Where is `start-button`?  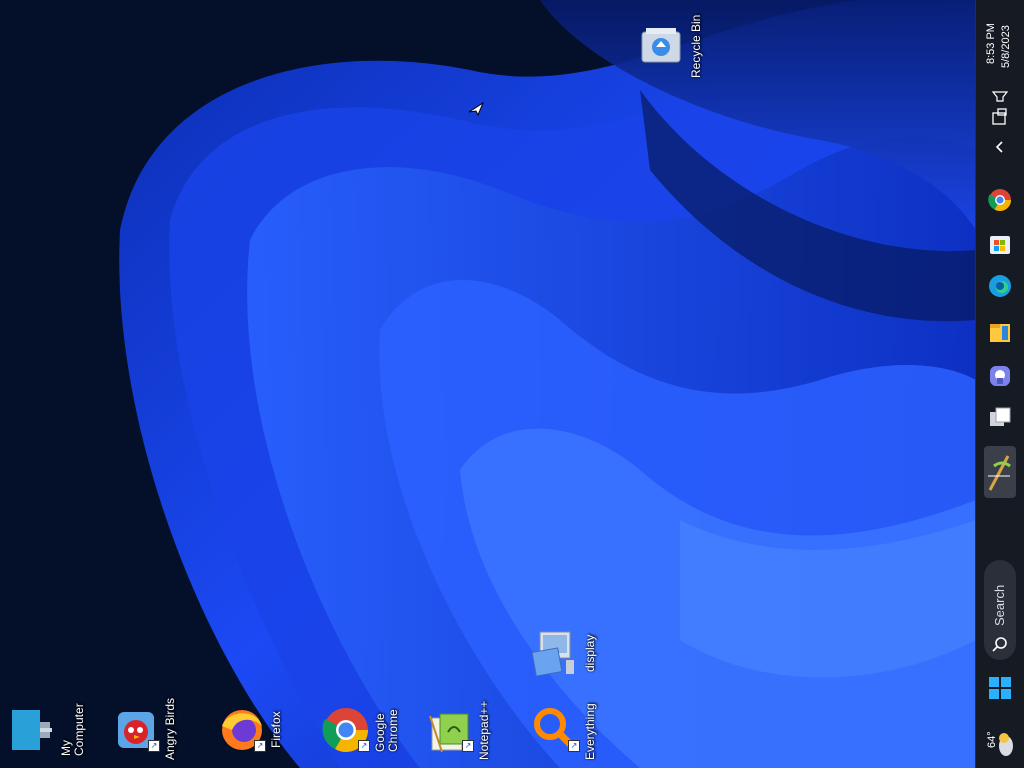 start-button is located at coordinates (1000, 688).